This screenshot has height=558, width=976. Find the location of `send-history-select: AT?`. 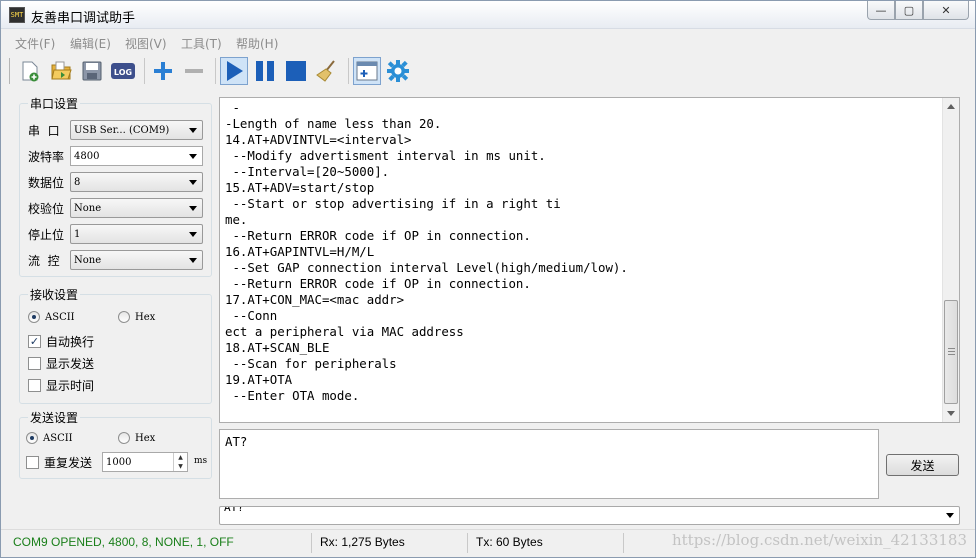

send-history-select: AT? is located at coordinates (589, 515).